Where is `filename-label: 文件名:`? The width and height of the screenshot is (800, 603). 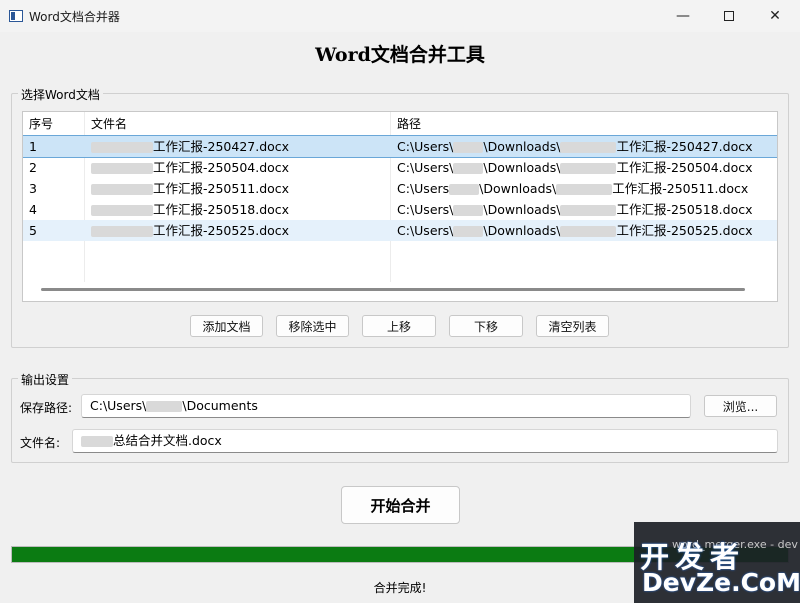
filename-label: 文件名: is located at coordinates (40, 443).